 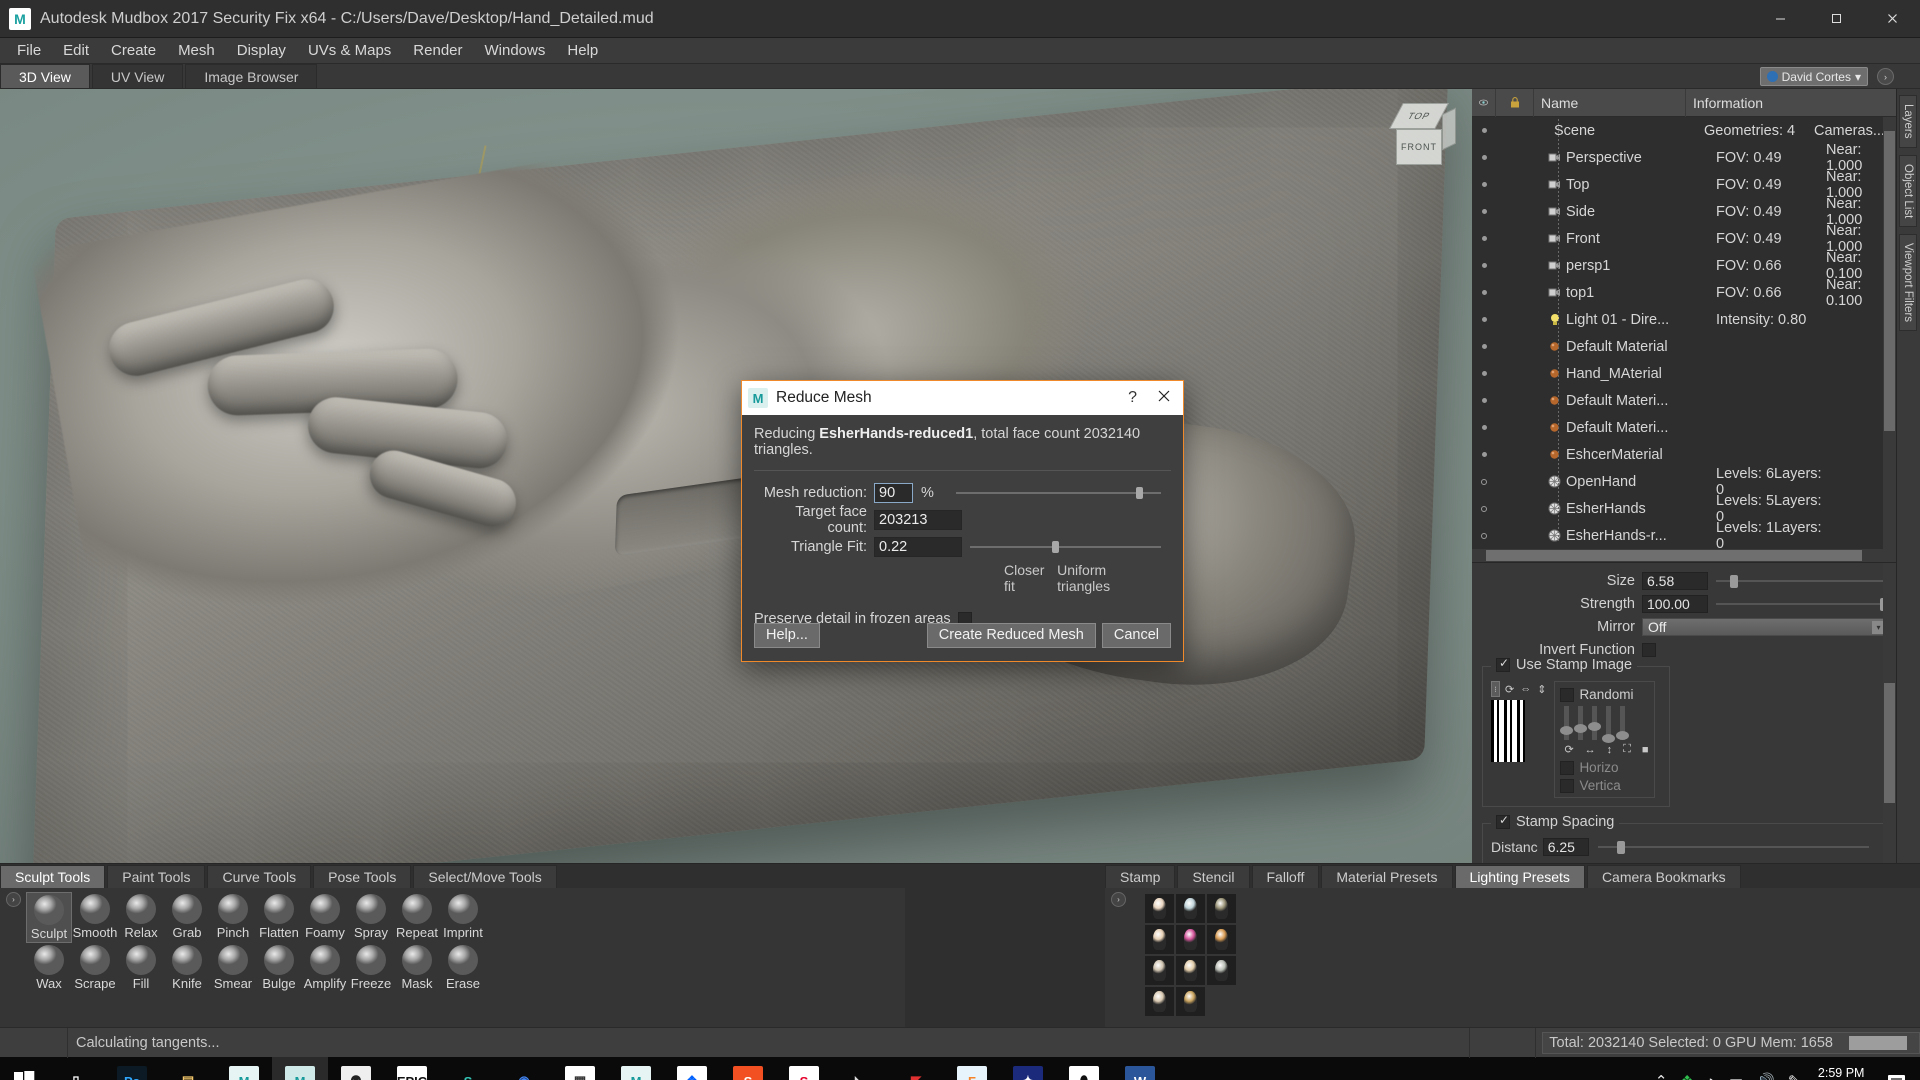 I want to click on view-cube-top-face: TOP, so click(x=1419, y=116).